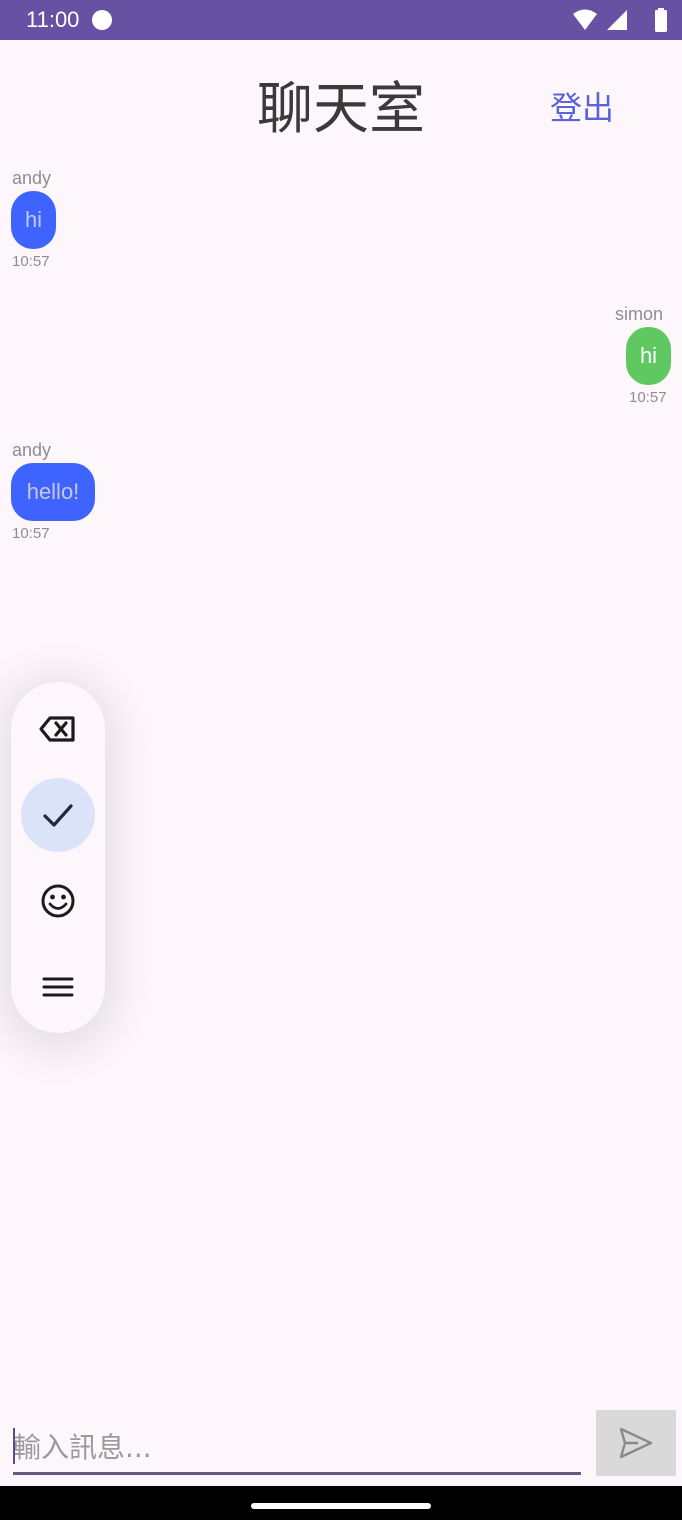 Image resolution: width=682 pixels, height=1520 pixels. What do you see at coordinates (341, 20) in the screenshot?
I see `status-bar: 11:00` at bounding box center [341, 20].